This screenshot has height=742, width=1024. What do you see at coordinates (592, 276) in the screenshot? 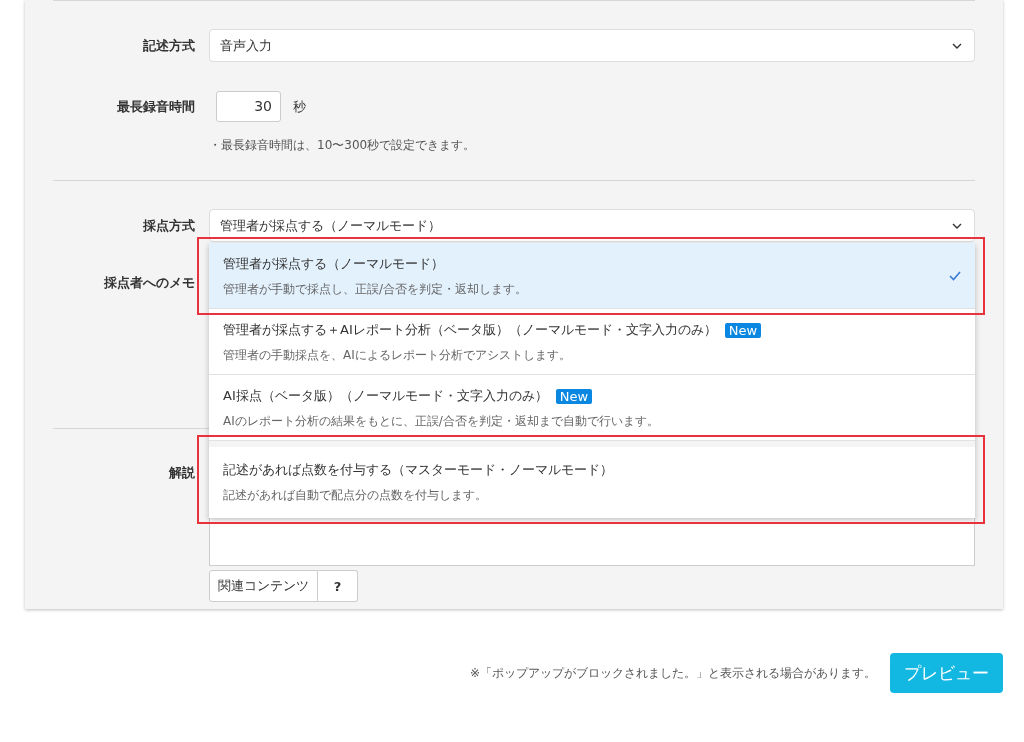
I see `dropdown-option: 管理者が採点する（ノーマルモード） 管理者が手動で採点し、正誤/合否を判定・返却します。` at bounding box center [592, 276].